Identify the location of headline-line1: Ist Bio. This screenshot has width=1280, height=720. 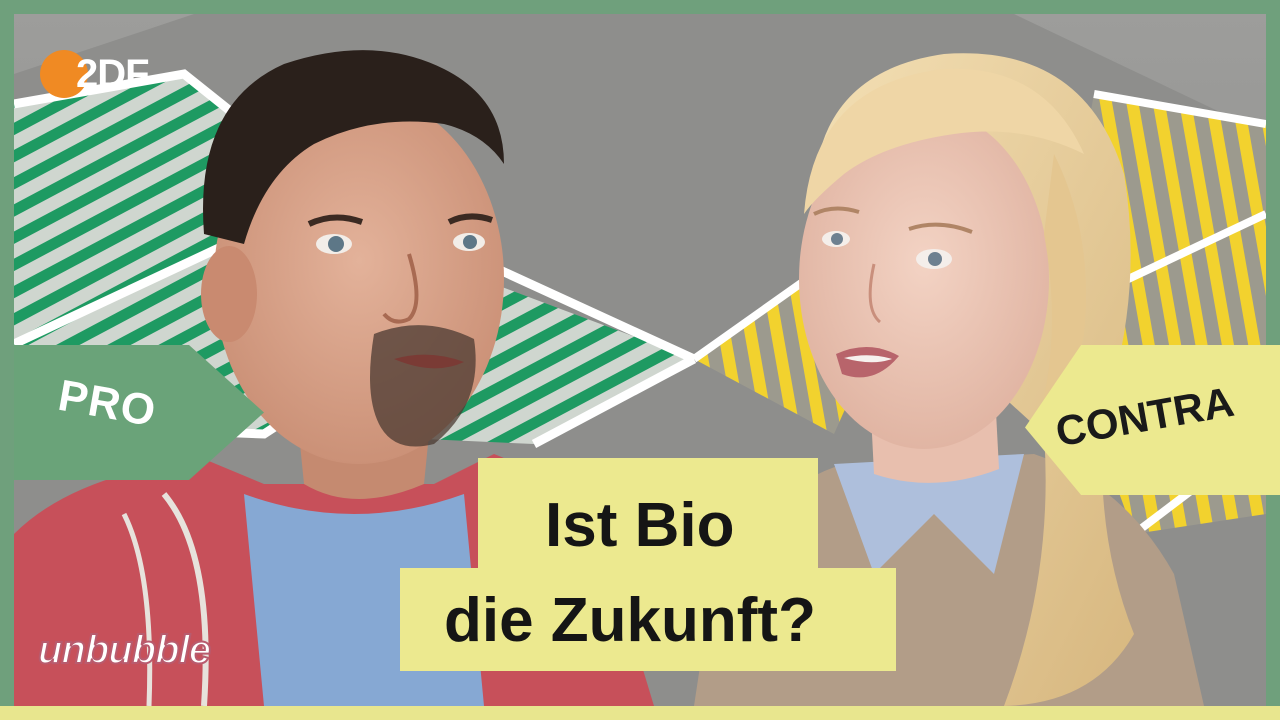
(640, 525).